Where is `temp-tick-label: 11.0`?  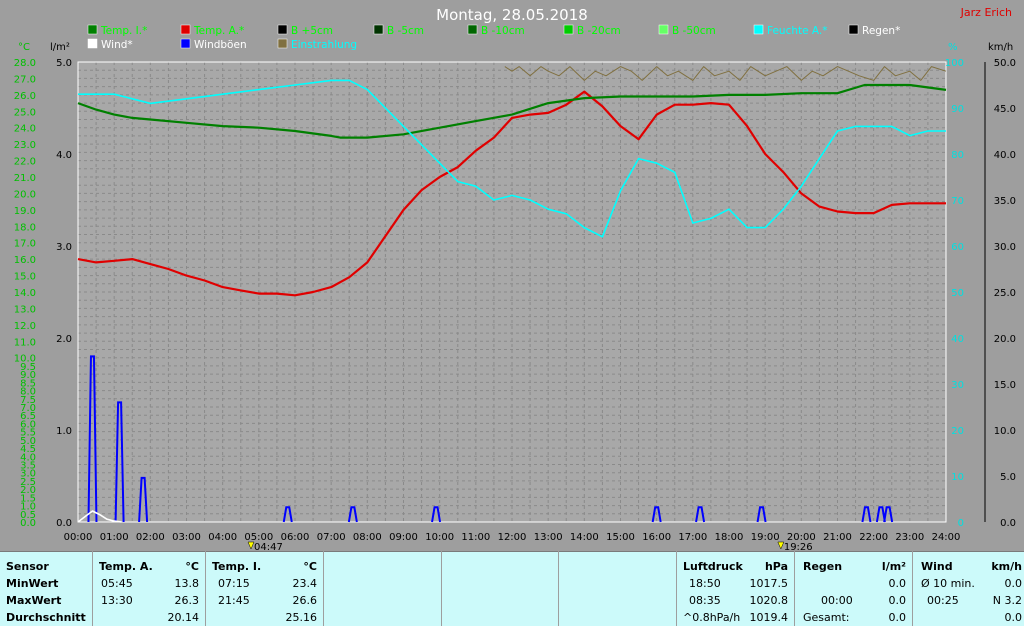 temp-tick-label: 11.0 is located at coordinates (25, 342).